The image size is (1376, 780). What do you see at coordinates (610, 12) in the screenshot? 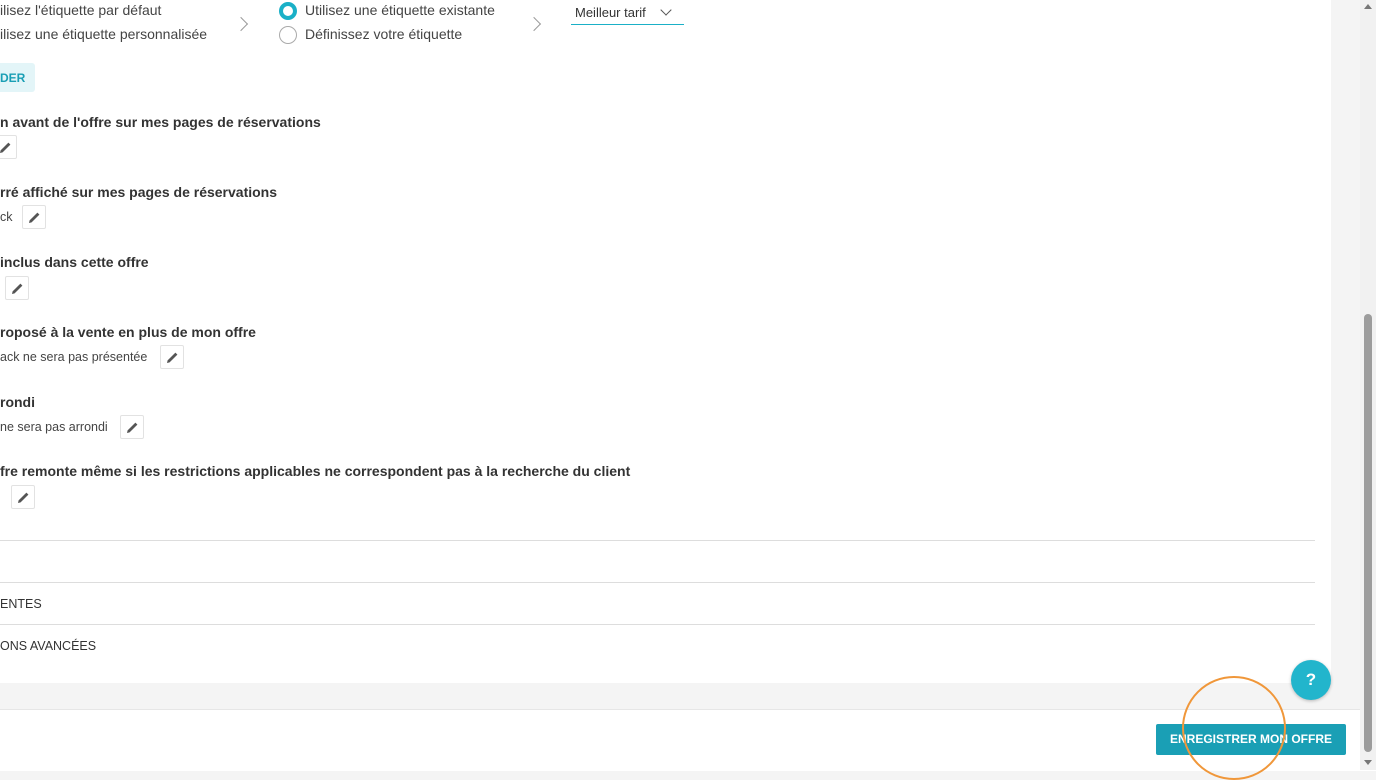
I see `label-select-value: Meilleur tarif` at bounding box center [610, 12].